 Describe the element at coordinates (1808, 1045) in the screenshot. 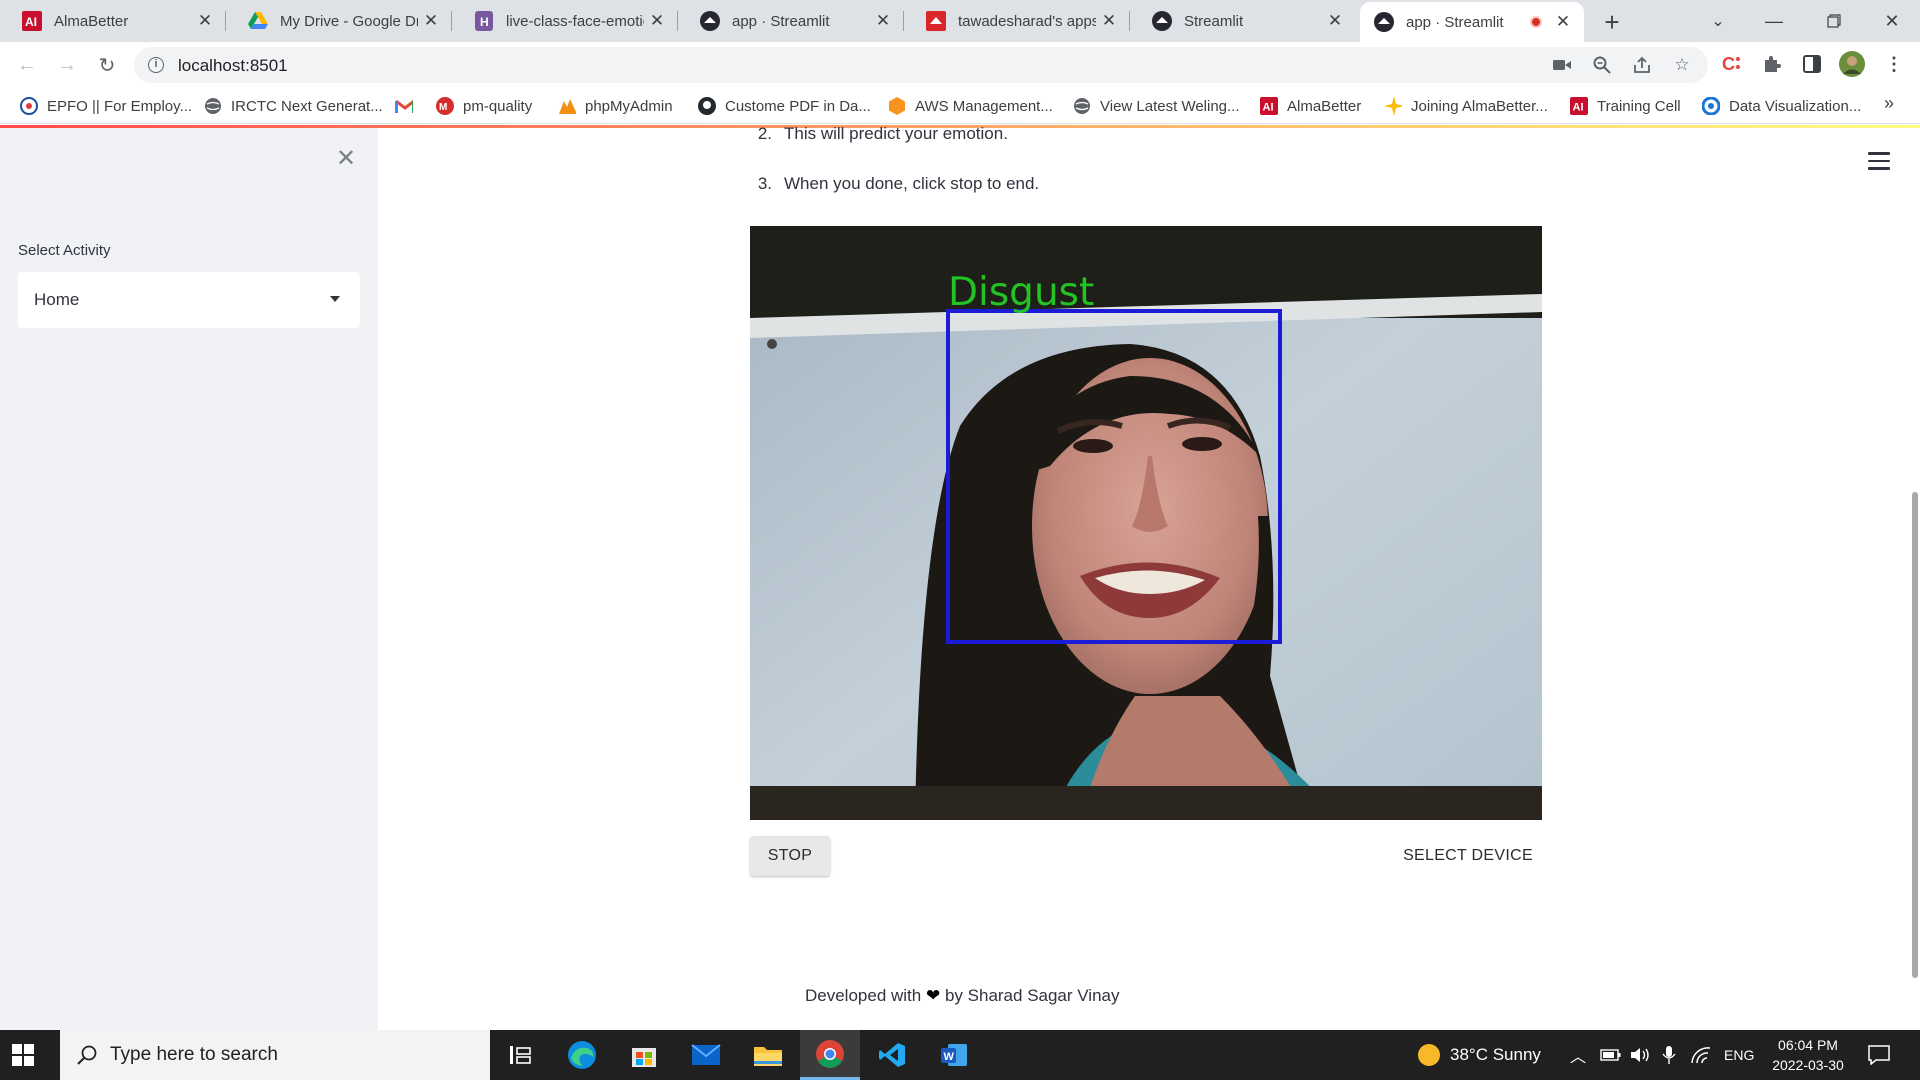

I see `clock-time: 06:04 PM` at that location.